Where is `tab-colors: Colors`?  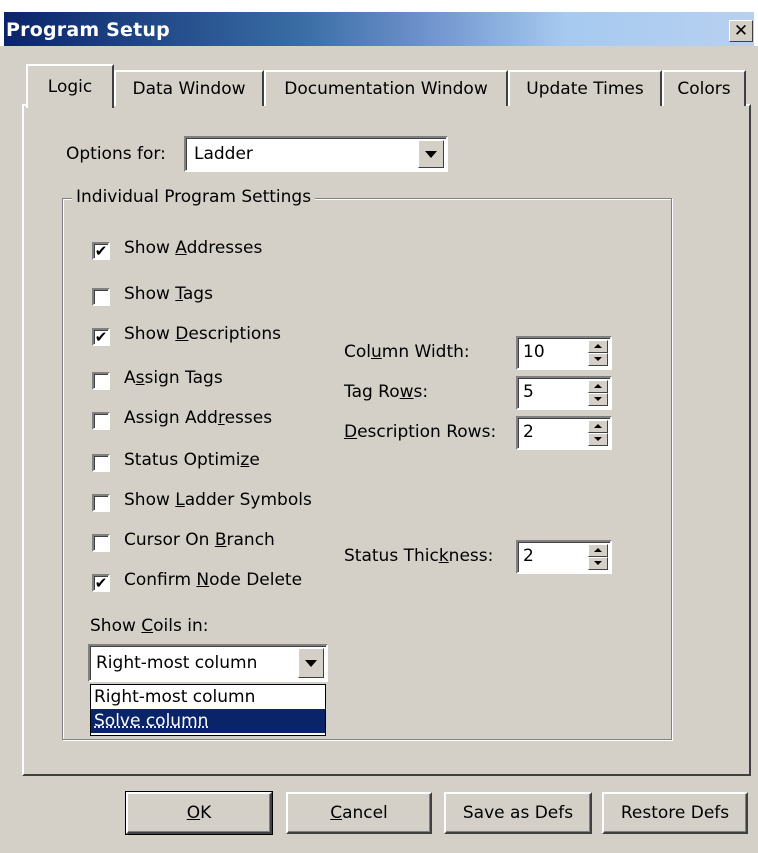
tab-colors: Colors is located at coordinates (704, 88).